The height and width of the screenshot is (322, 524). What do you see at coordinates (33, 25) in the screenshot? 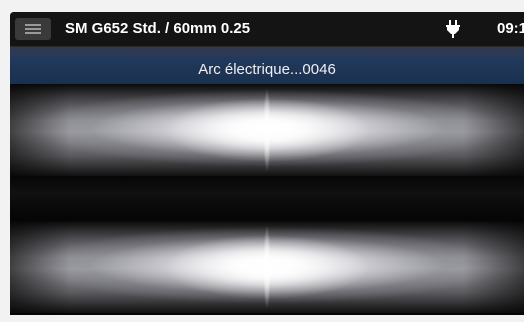
I see `hamburger-menu-icon` at bounding box center [33, 25].